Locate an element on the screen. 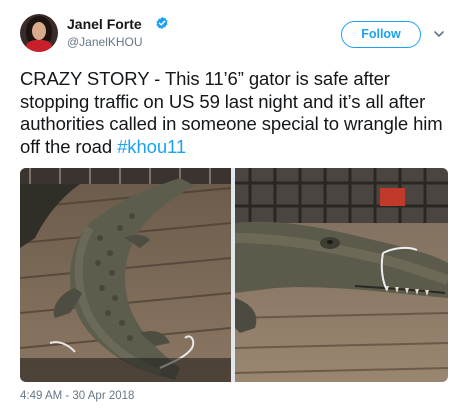 The height and width of the screenshot is (409, 466). follow-button: Follow is located at coordinates (381, 34).